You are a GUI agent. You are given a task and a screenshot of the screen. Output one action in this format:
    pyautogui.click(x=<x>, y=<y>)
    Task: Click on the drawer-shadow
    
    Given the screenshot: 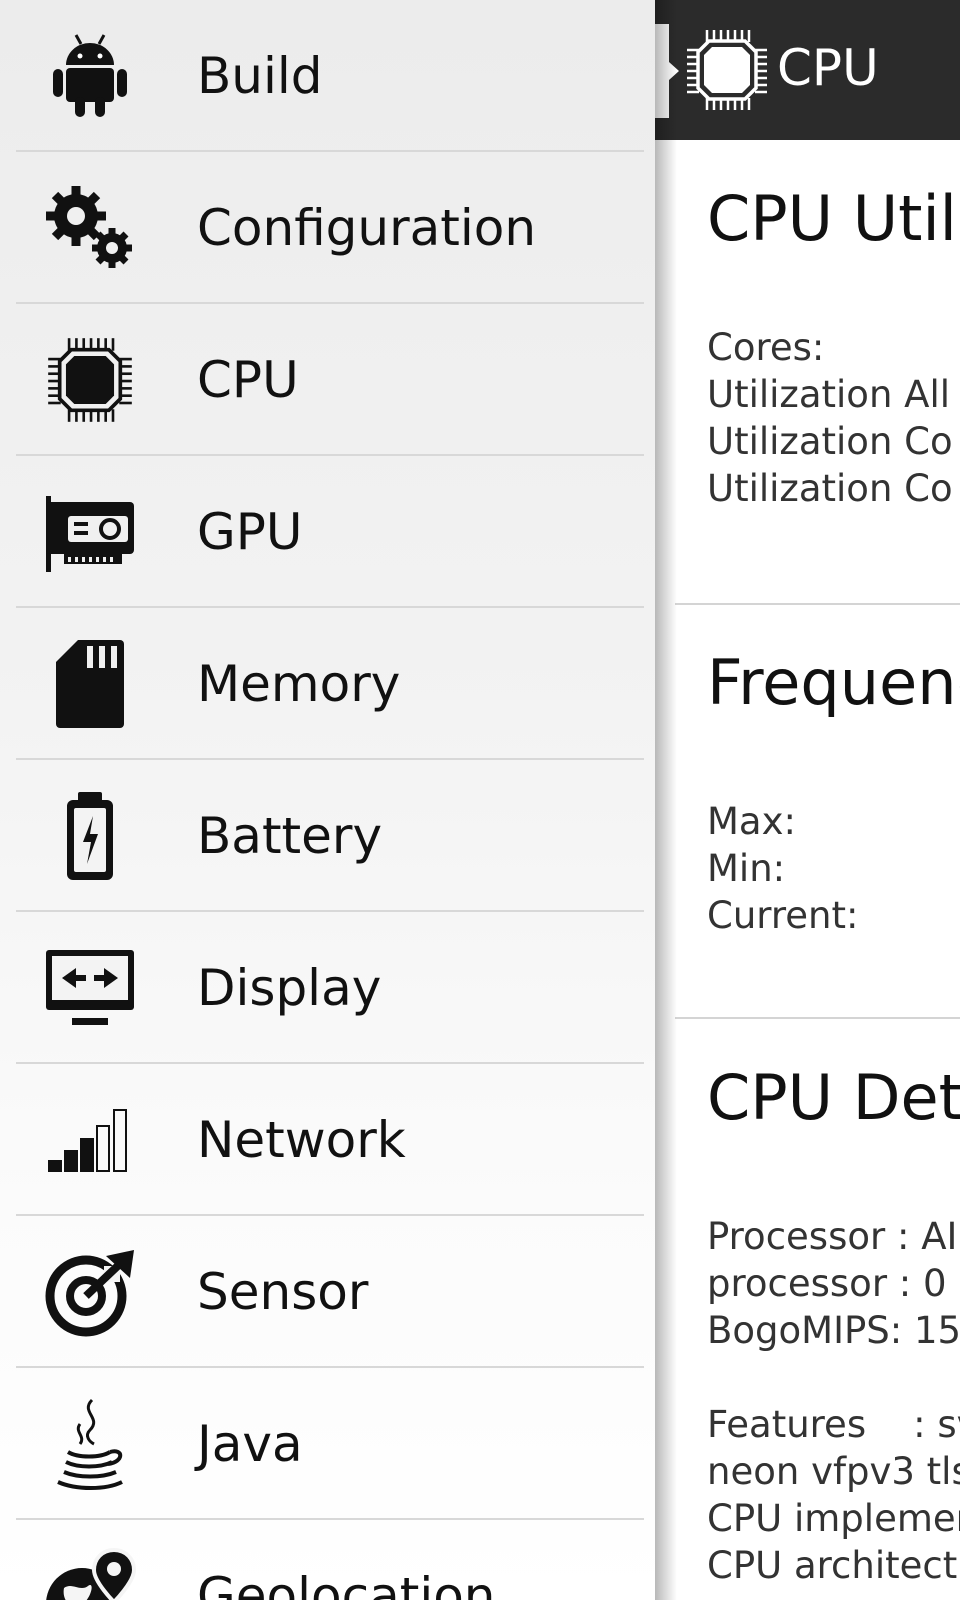 What is the action you would take?
    pyautogui.click(x=666, y=800)
    